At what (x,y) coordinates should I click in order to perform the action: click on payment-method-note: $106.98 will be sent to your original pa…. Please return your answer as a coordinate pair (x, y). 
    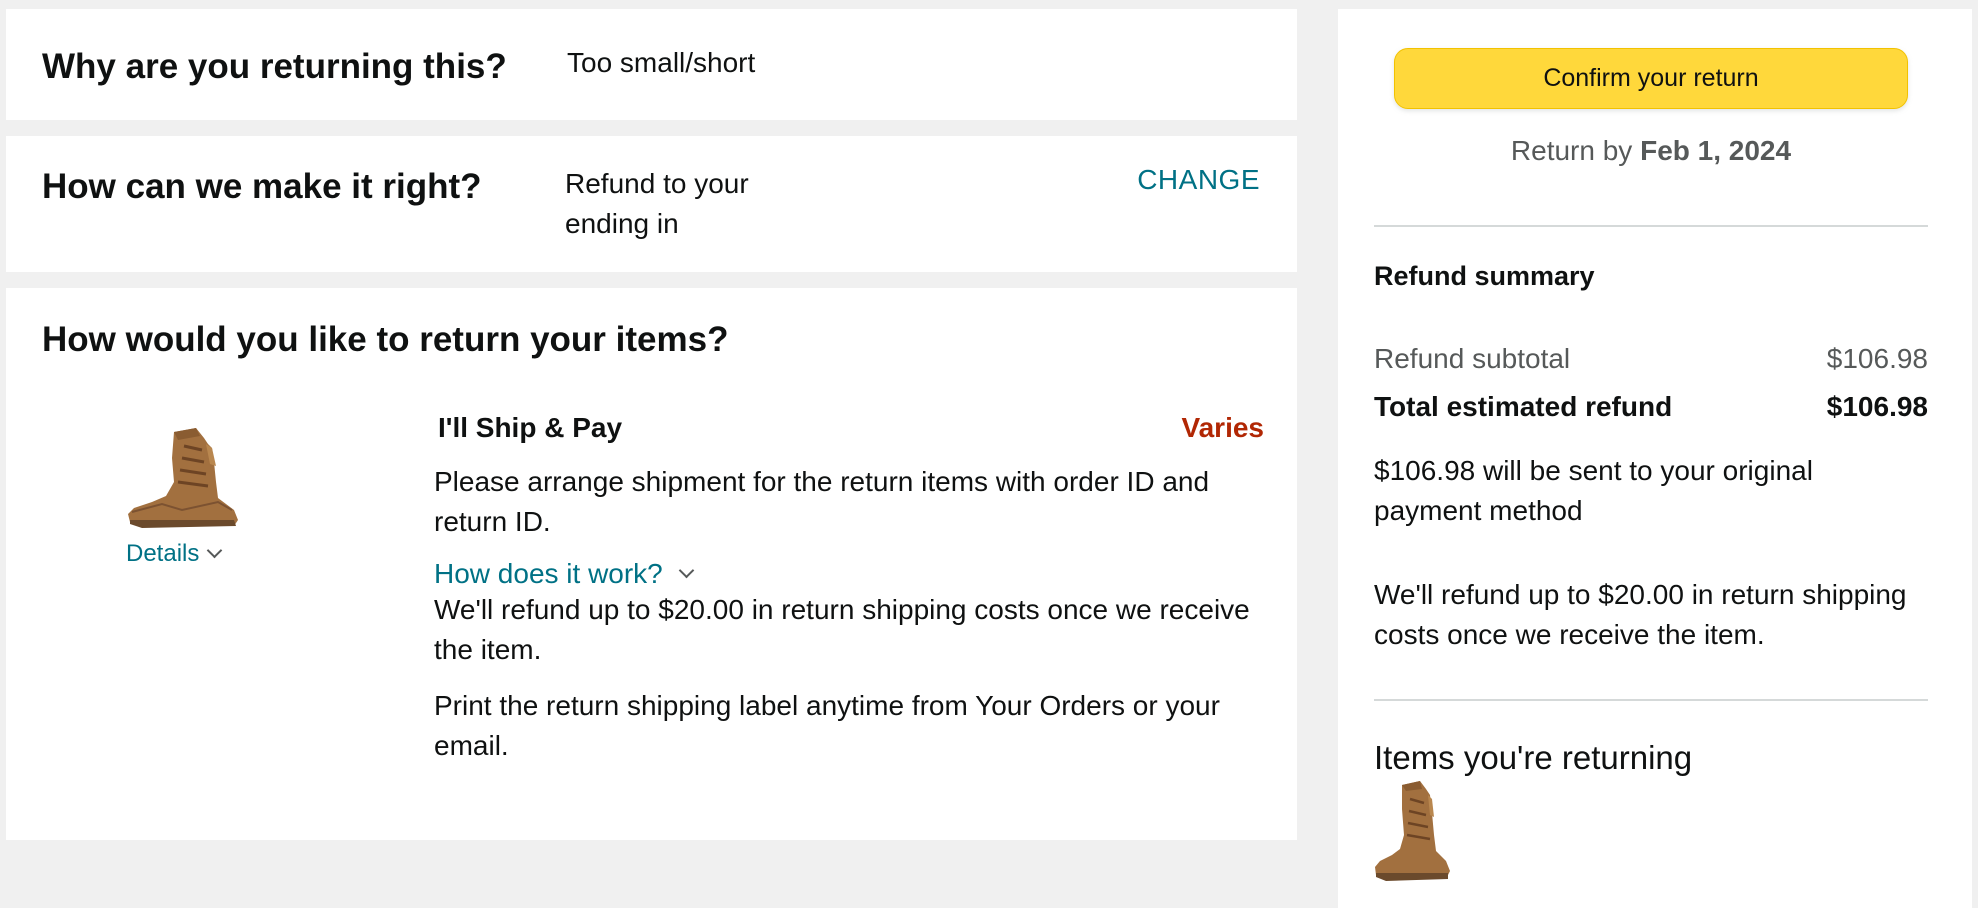
    Looking at the image, I should click on (1593, 490).